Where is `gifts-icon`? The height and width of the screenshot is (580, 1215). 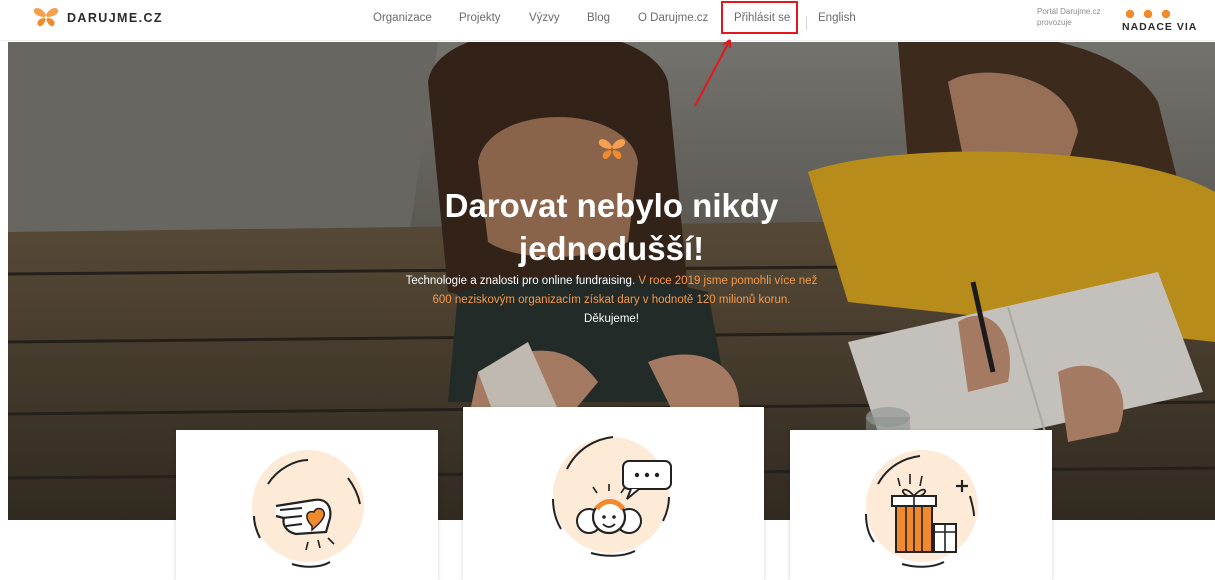
gifts-icon is located at coordinates (921, 509).